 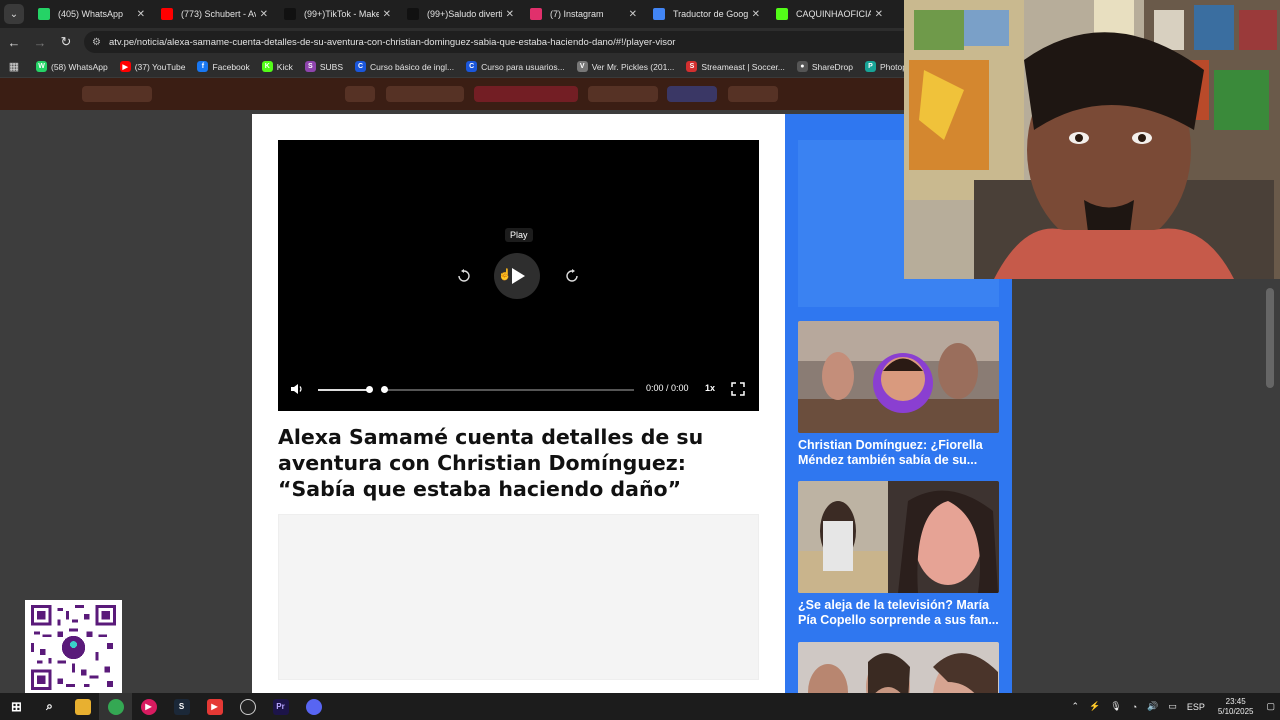 I want to click on steam-icon: S, so click(x=181, y=706).